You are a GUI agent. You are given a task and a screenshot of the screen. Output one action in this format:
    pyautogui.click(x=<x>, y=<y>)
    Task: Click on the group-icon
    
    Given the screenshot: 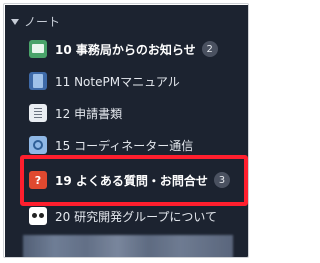 What is the action you would take?
    pyautogui.click(x=38, y=216)
    